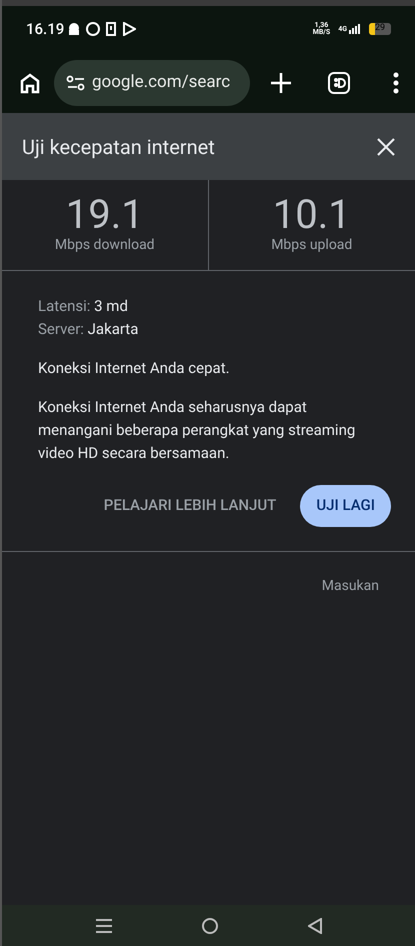  Describe the element at coordinates (45, 29) in the screenshot. I see `status-time: 16.19` at that location.